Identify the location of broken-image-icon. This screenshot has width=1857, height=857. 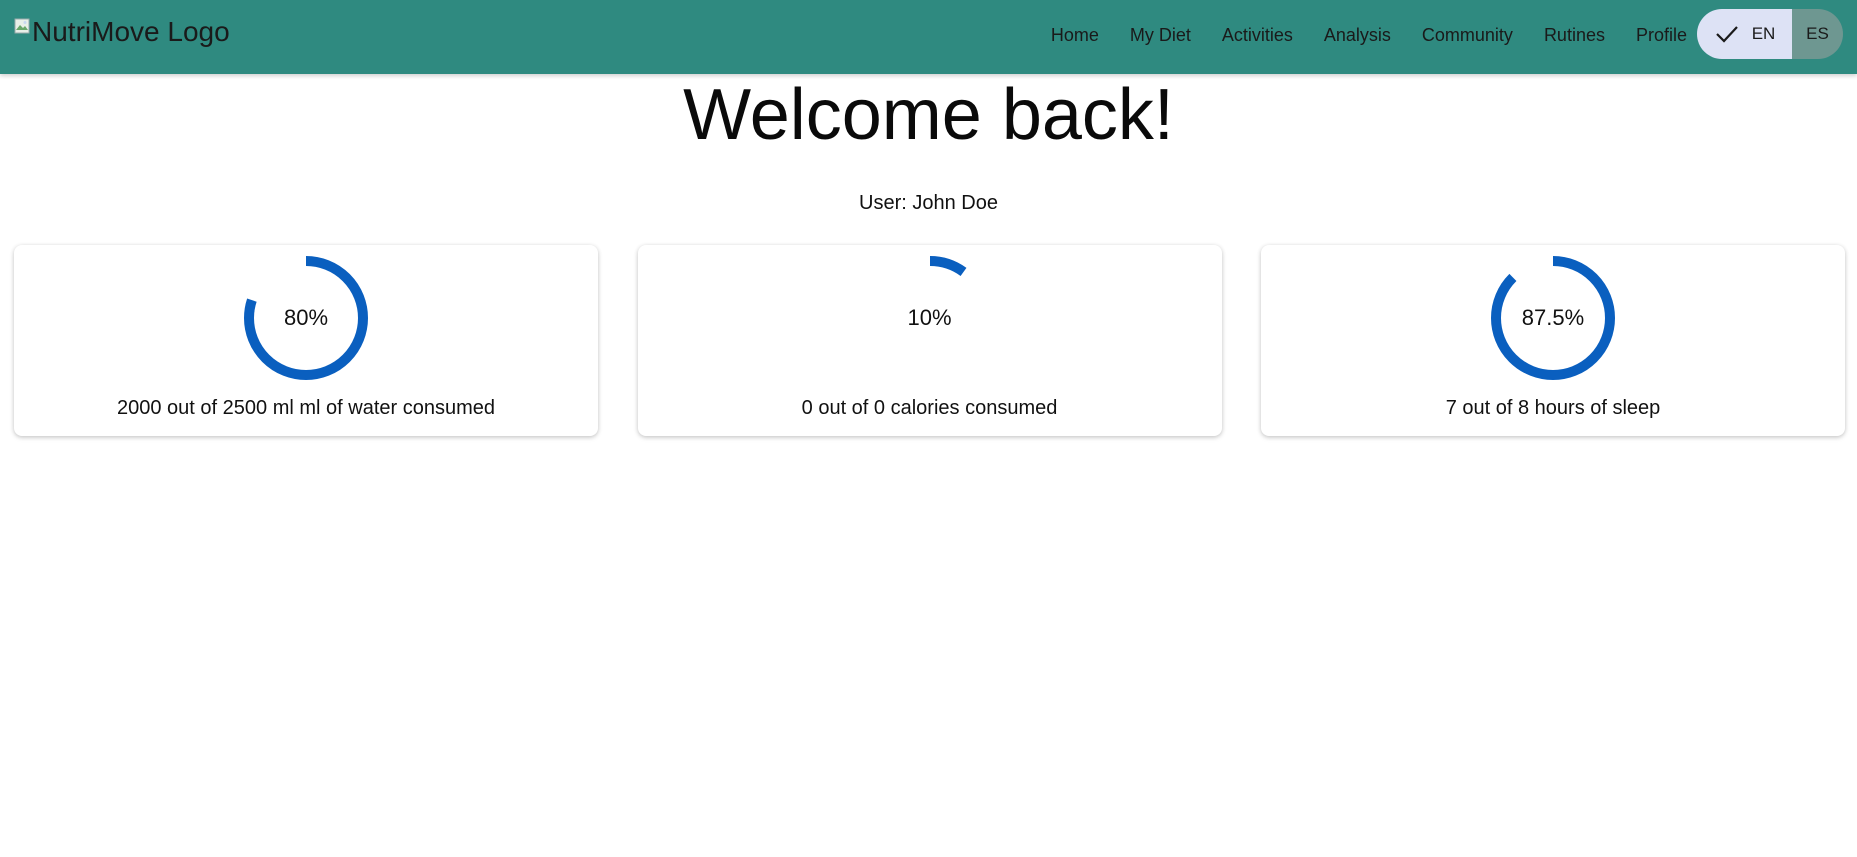
(22, 26).